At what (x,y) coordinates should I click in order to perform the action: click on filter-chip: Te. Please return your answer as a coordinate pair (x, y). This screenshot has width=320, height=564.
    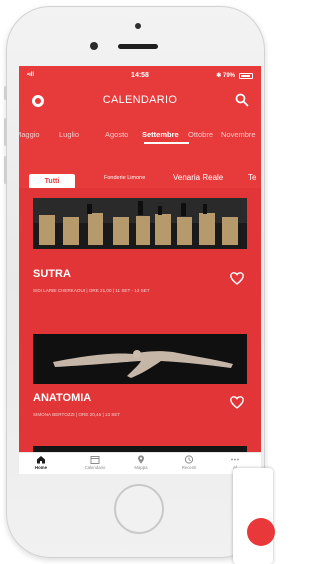
    Looking at the image, I should click on (252, 177).